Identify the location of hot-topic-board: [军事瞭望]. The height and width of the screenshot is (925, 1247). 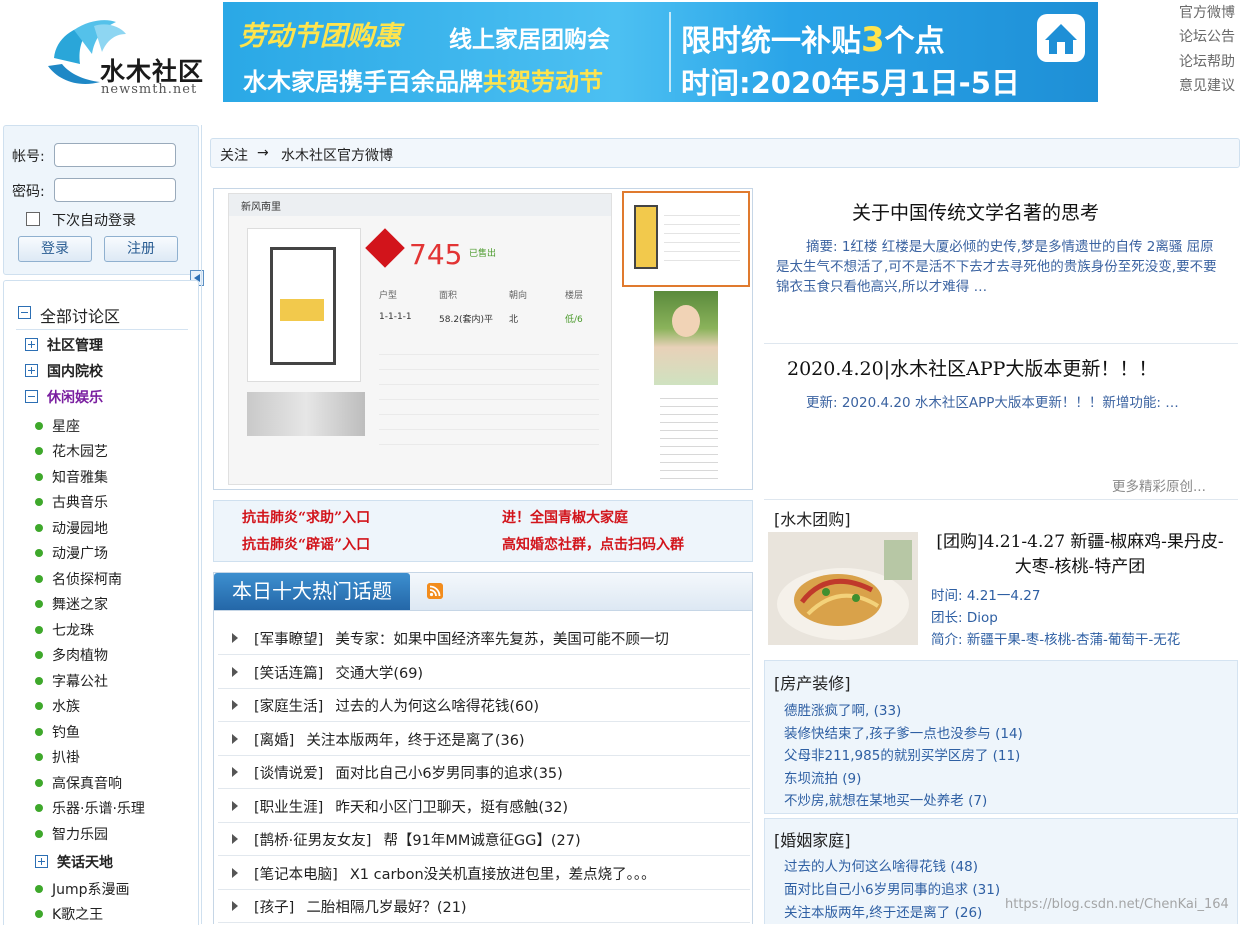
(288, 640).